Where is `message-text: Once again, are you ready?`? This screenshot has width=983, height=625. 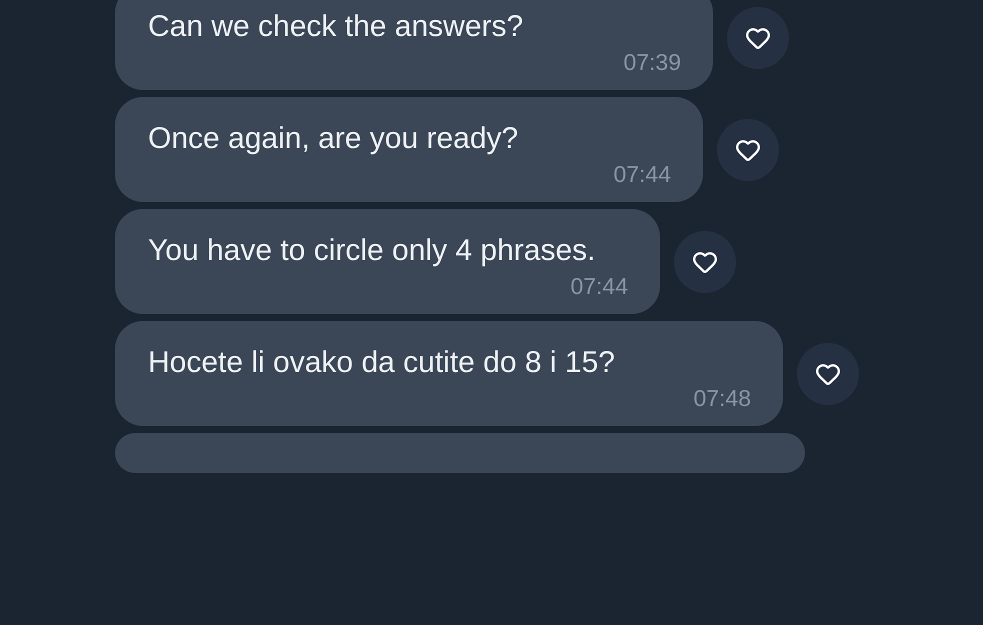
message-text: Once again, are you ready? is located at coordinates (334, 139).